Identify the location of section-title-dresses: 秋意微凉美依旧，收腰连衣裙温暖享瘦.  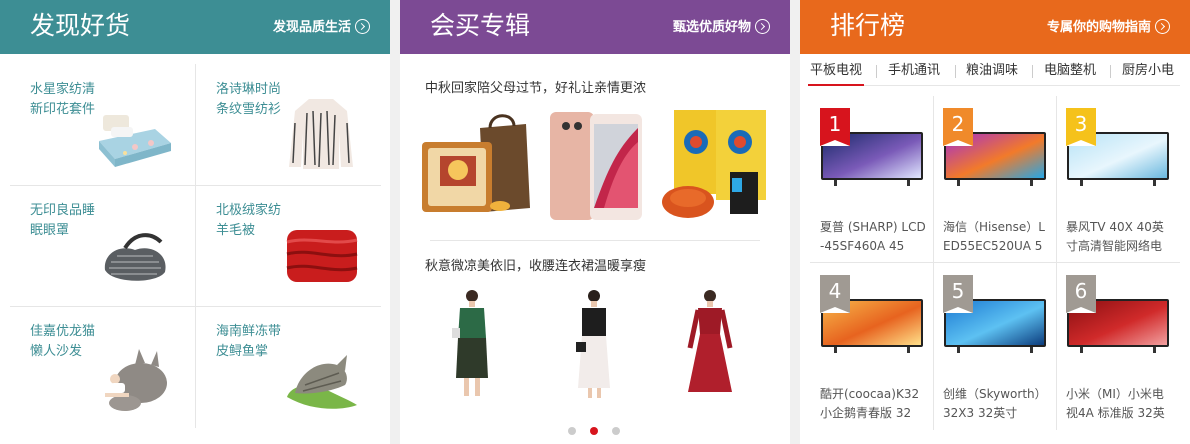
(535, 267).